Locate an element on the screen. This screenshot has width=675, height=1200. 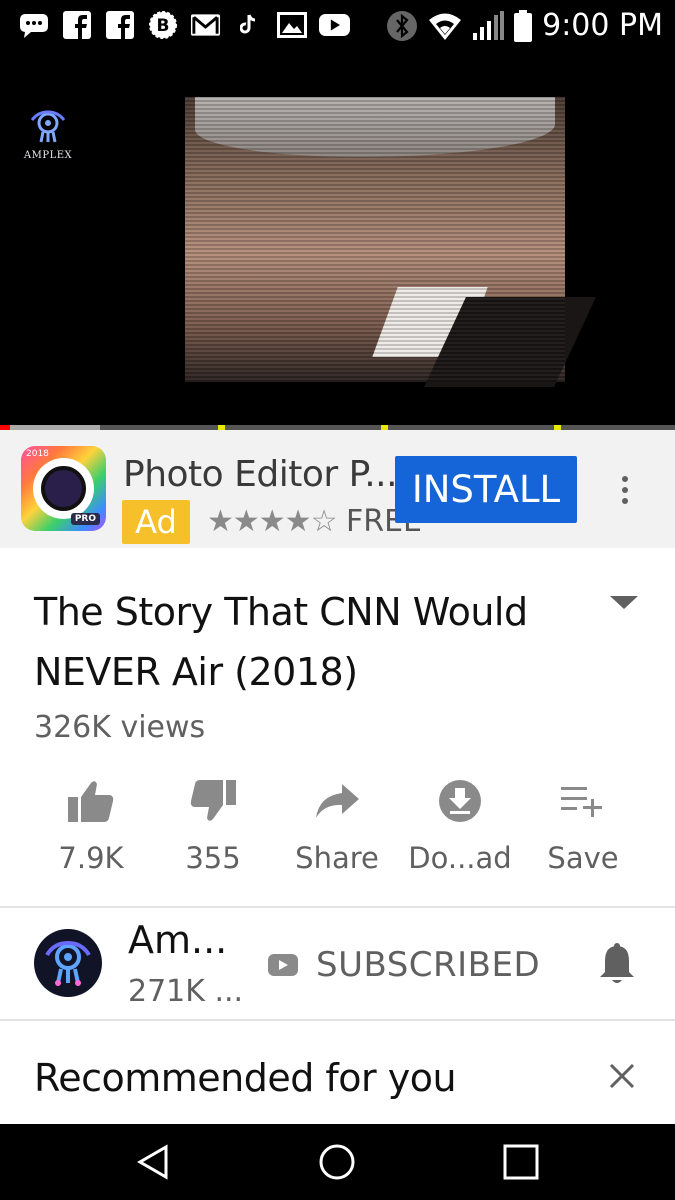
ad-icon-pro: PRO is located at coordinates (85, 519).